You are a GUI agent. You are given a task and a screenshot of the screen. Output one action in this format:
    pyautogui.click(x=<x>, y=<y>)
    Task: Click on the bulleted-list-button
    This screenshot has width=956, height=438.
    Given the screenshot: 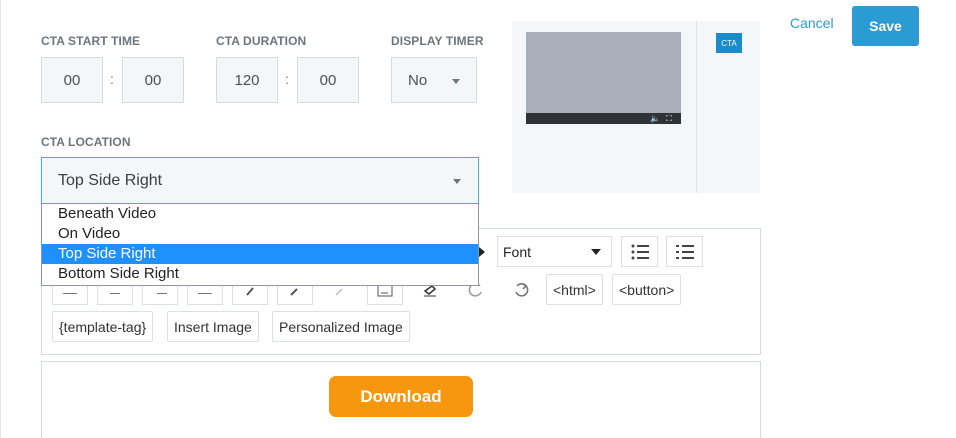 What is the action you would take?
    pyautogui.click(x=639, y=251)
    